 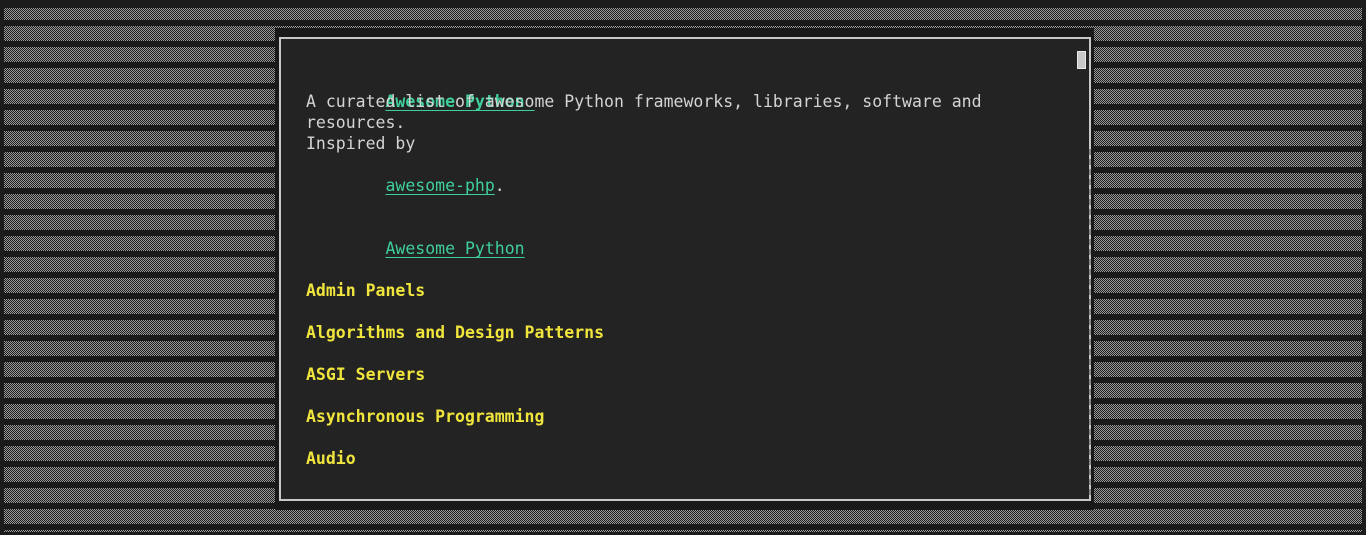 I want to click on section-heading: Admin Panels, so click(x=366, y=290).